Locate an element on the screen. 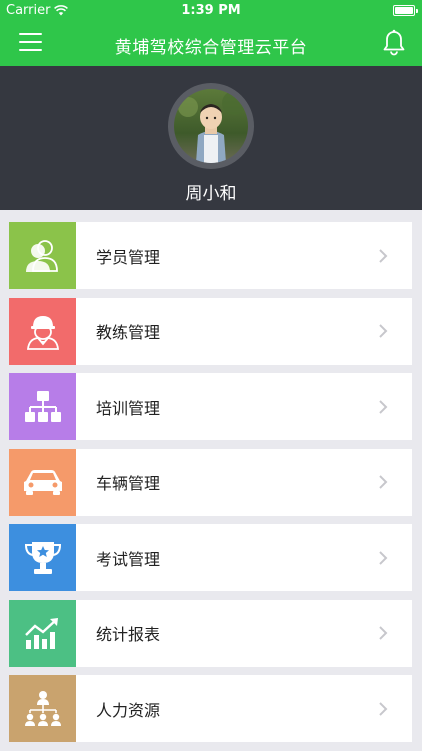 The image size is (422, 751). hierarchy-icon is located at coordinates (42, 708).